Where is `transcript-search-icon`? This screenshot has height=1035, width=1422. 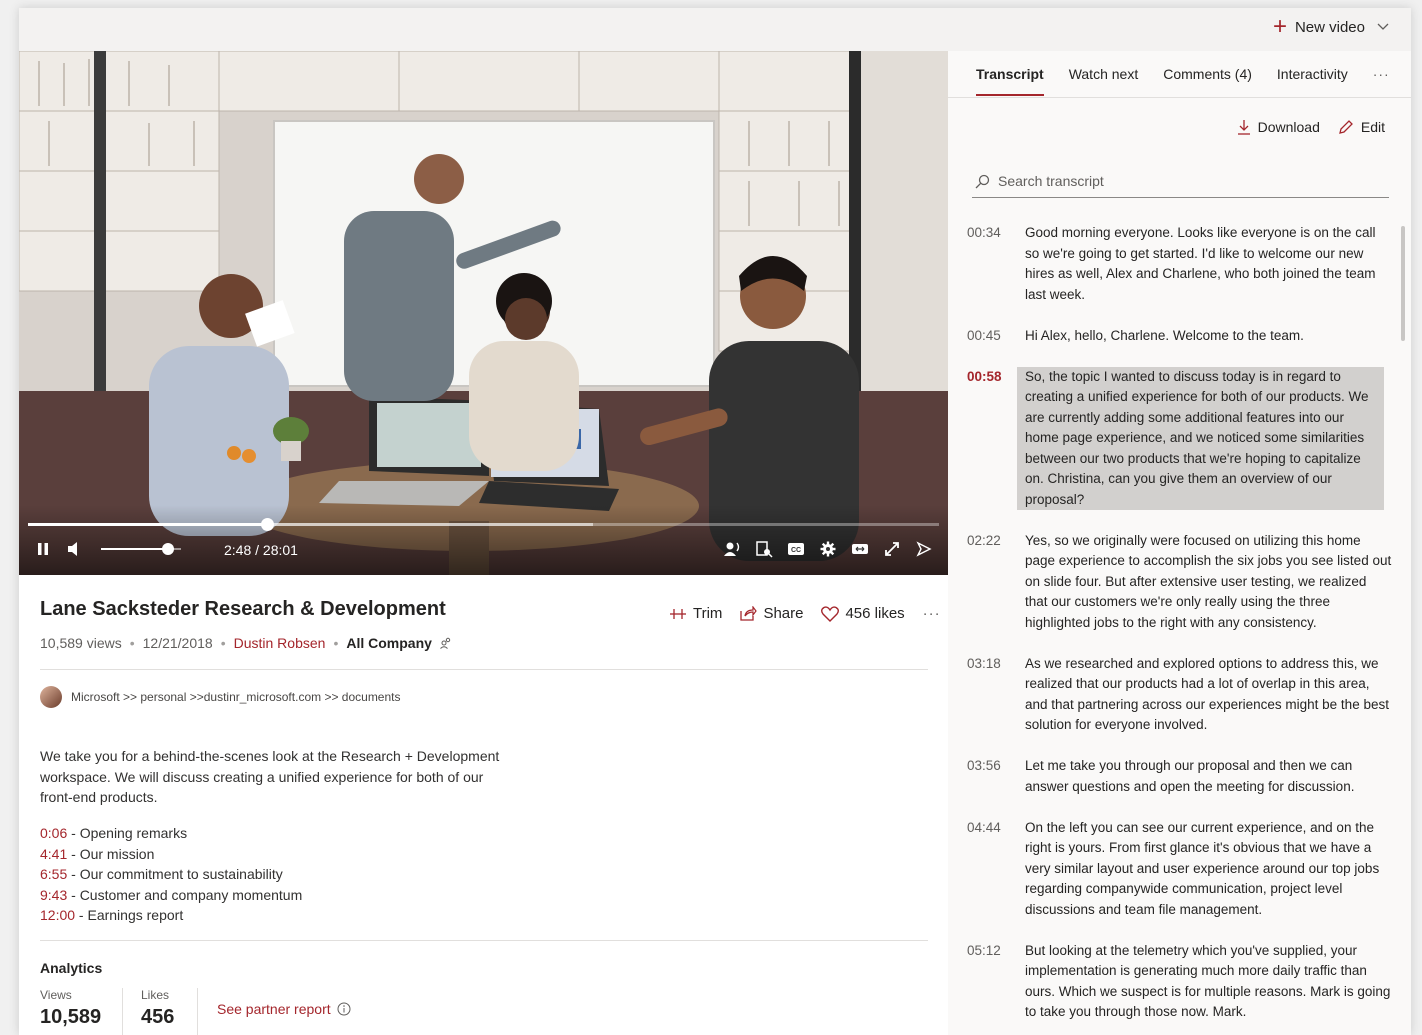
transcript-search-icon is located at coordinates (764, 549).